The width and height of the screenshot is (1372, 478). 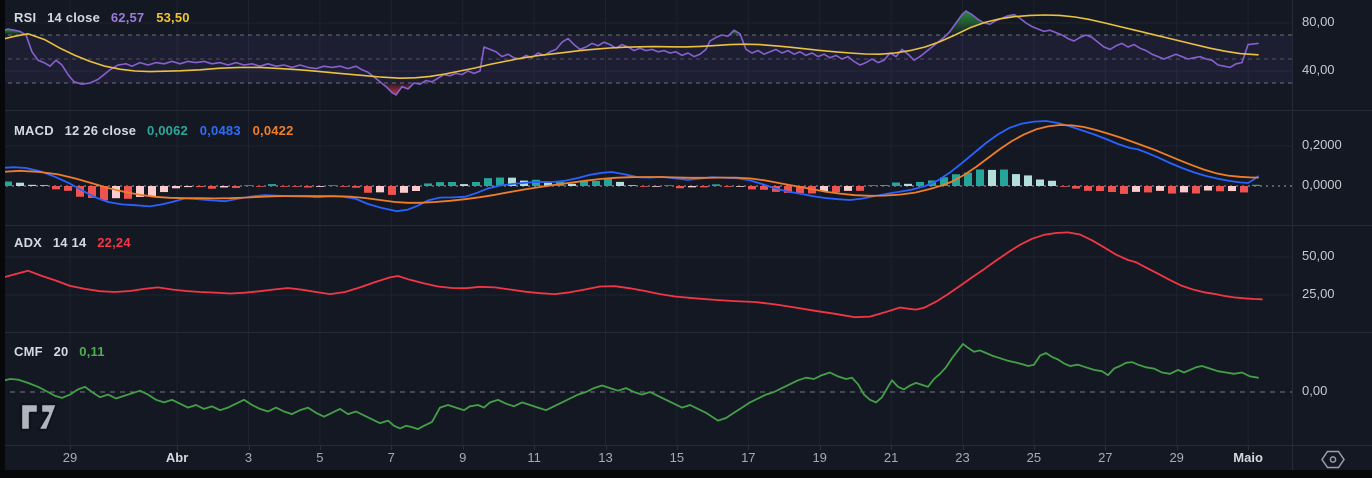 What do you see at coordinates (463, 457) in the screenshot?
I see `time-axis-label: 9` at bounding box center [463, 457].